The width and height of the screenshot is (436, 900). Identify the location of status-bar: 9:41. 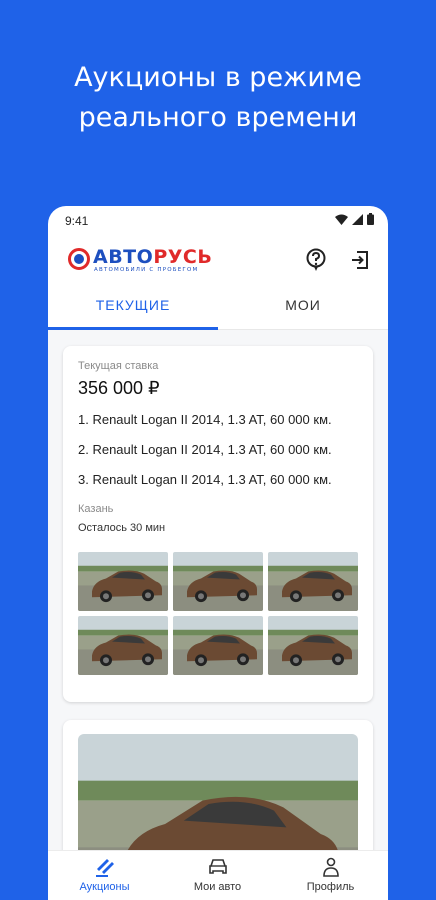
(218, 220).